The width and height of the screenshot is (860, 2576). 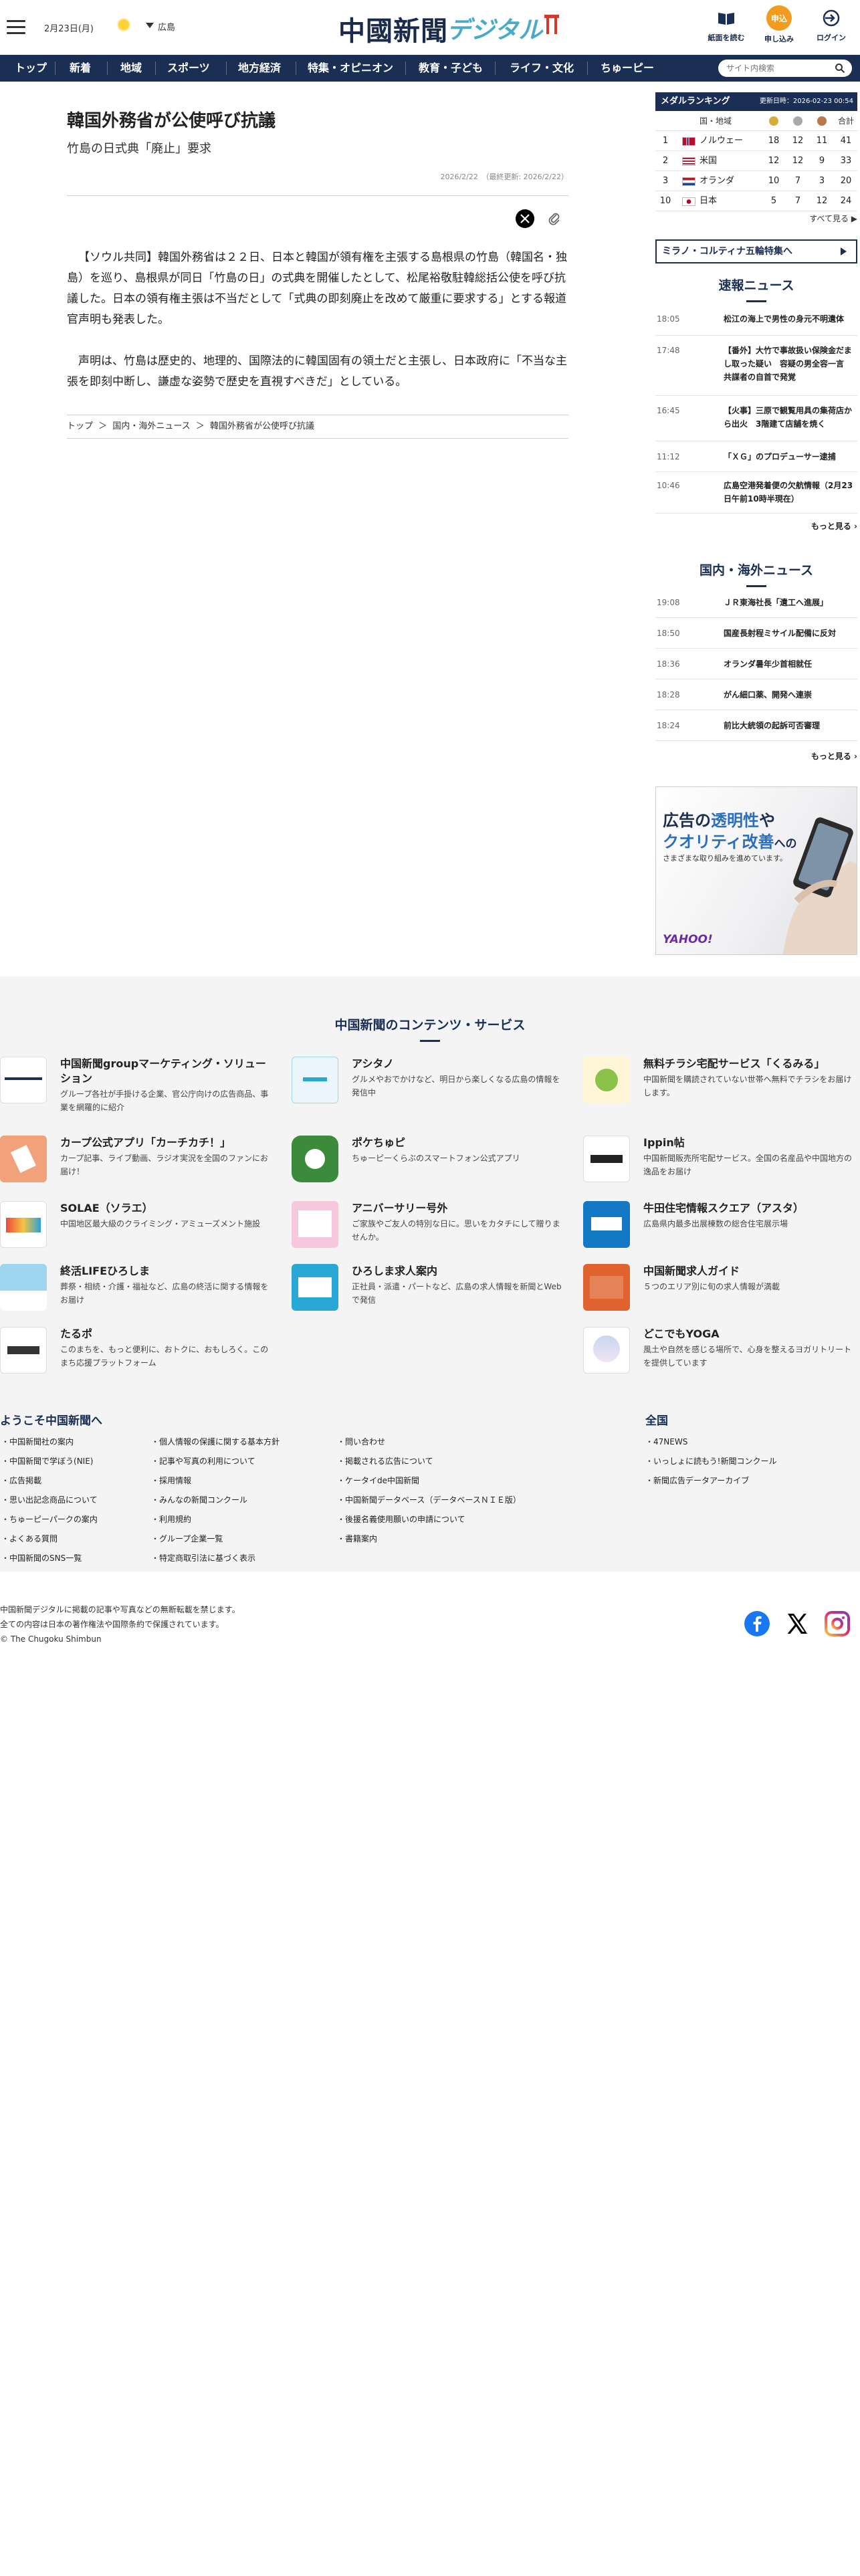 I want to click on nav-region: 地域, so click(x=131, y=68).